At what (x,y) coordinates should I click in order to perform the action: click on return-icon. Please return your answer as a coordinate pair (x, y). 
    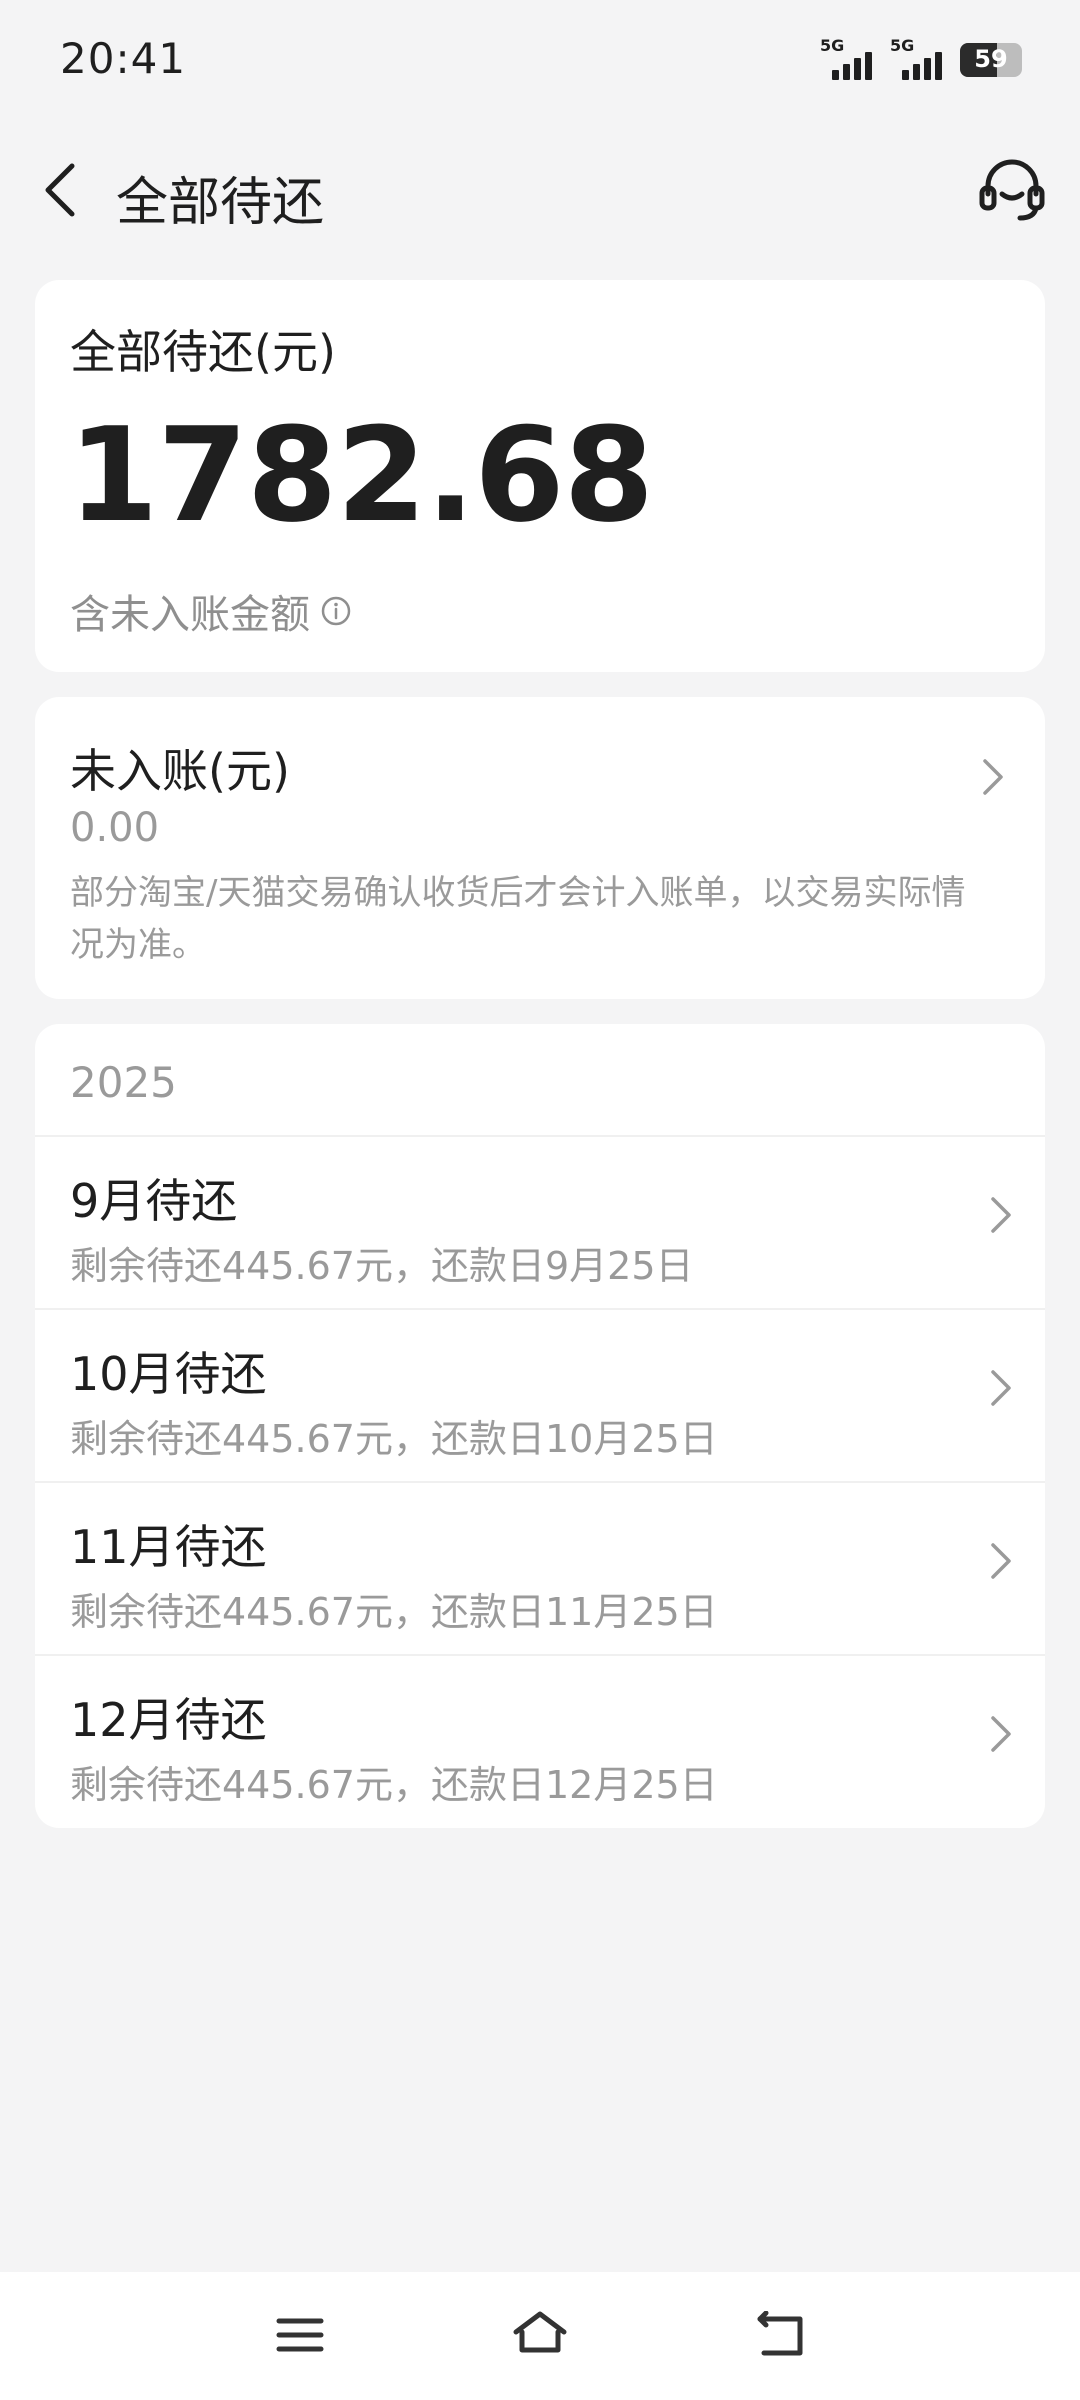
    Looking at the image, I should click on (780, 2333).